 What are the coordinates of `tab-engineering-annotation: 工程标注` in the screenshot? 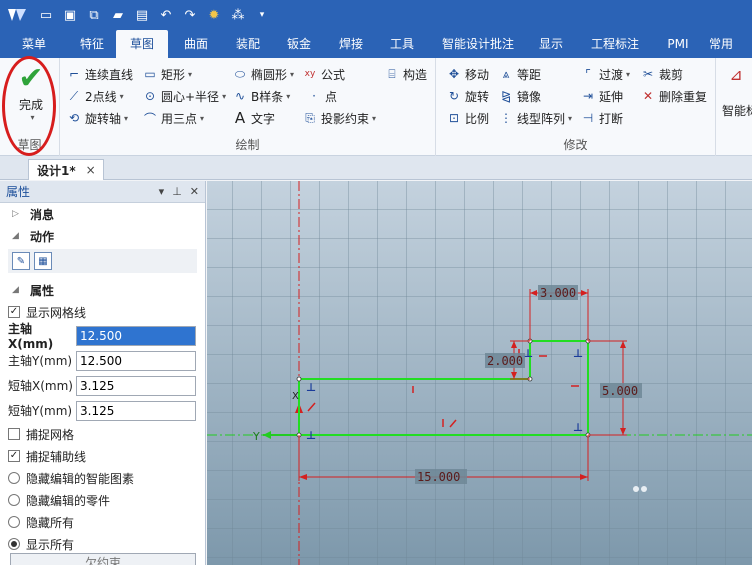 It's located at (615, 44).